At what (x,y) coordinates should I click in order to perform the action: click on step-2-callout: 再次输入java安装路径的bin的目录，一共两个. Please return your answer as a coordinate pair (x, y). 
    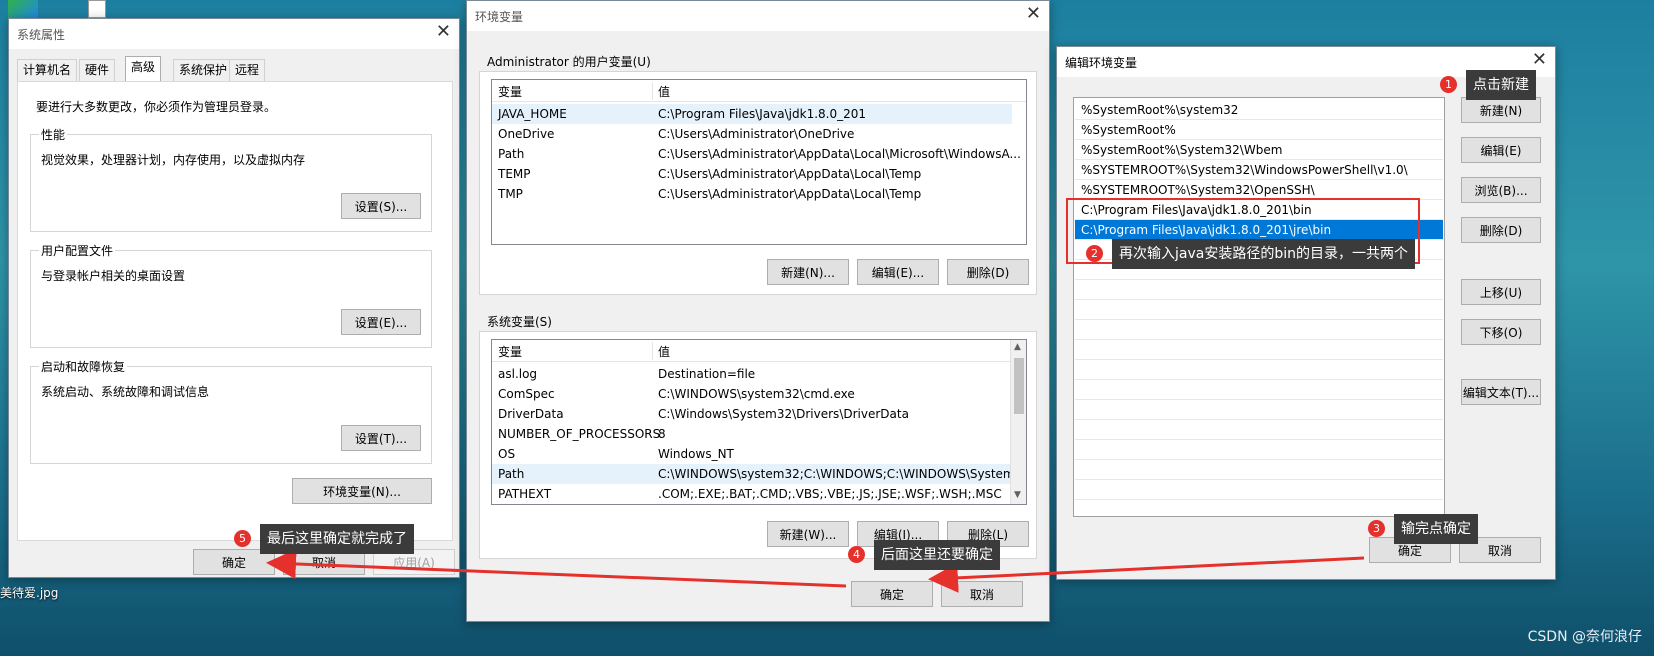
    Looking at the image, I should click on (1263, 254).